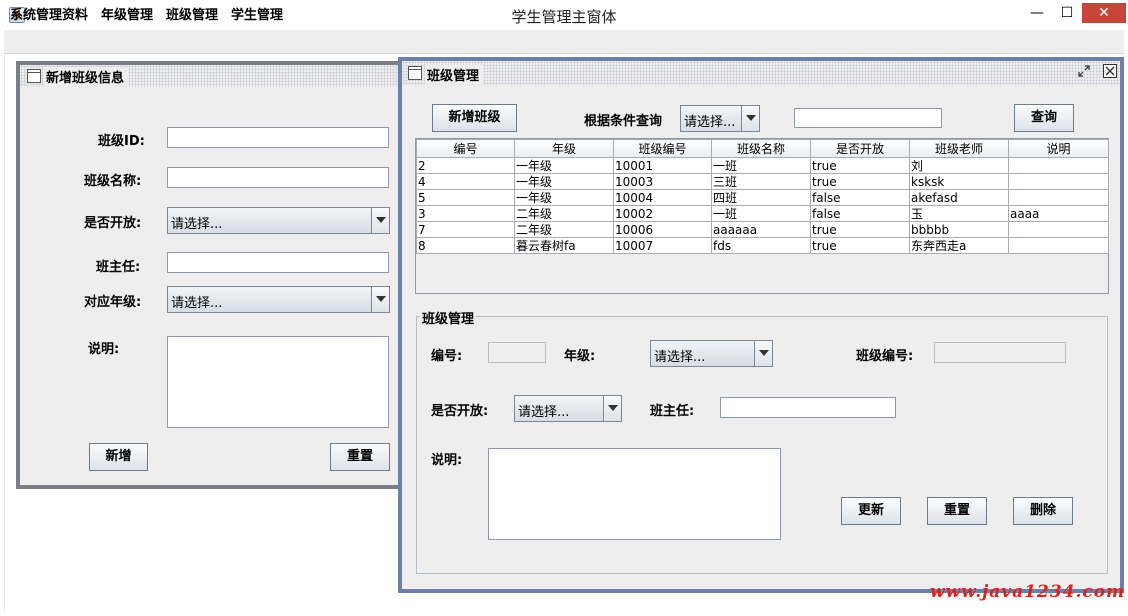  Describe the element at coordinates (564, 245) in the screenshot. I see `table-cell: 暮云春树fa` at that location.